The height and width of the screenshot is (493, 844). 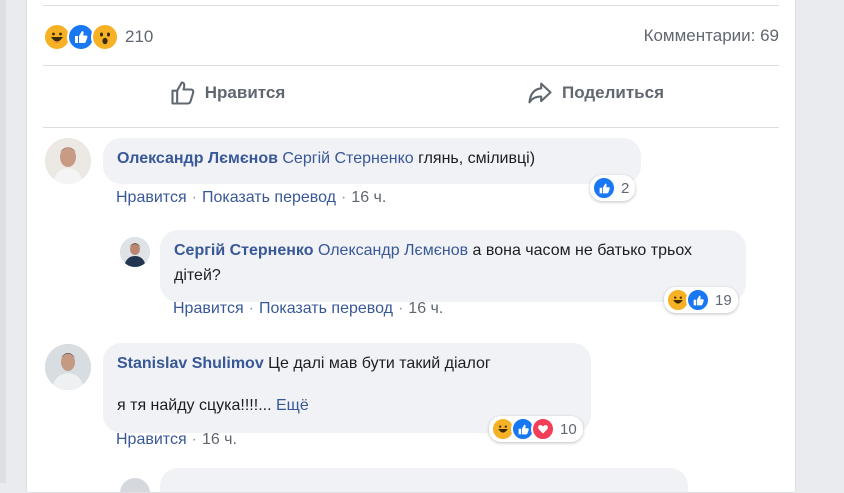 I want to click on share-button: Поделиться, so click(x=595, y=93).